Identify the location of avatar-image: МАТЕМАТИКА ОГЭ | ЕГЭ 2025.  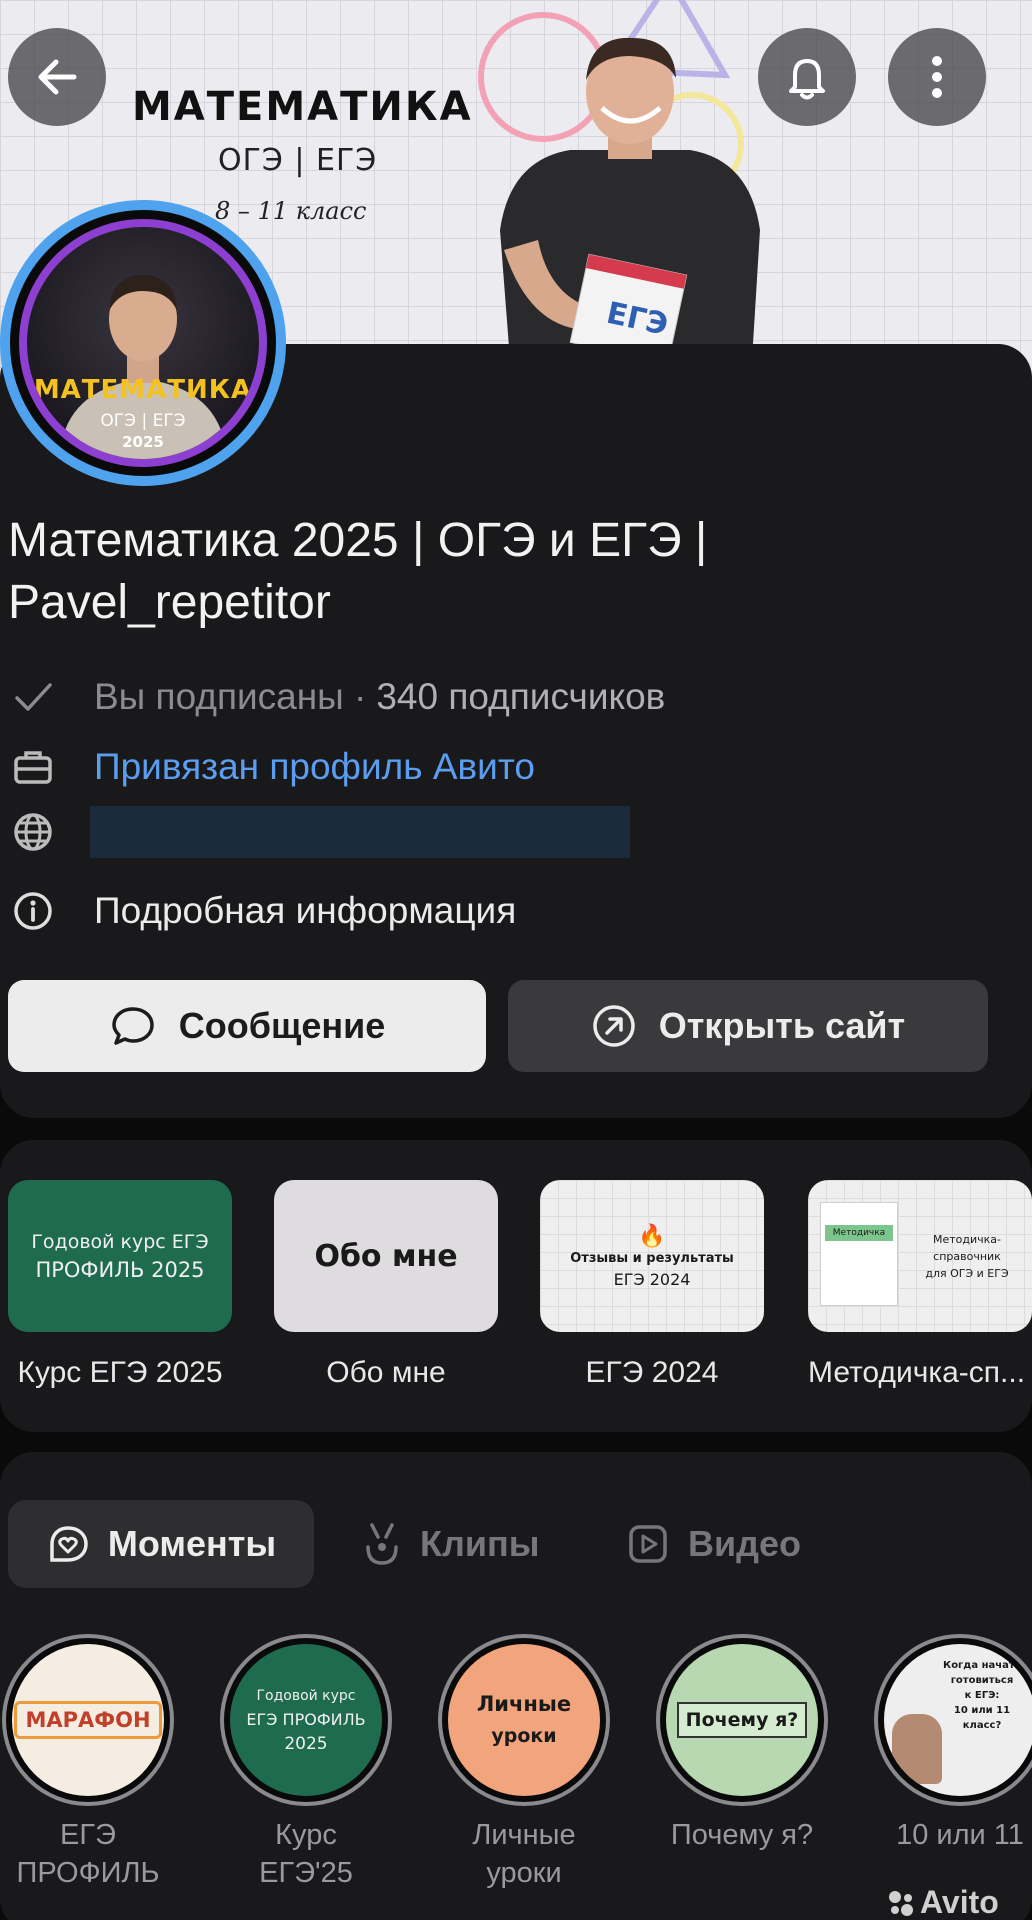
(143, 343).